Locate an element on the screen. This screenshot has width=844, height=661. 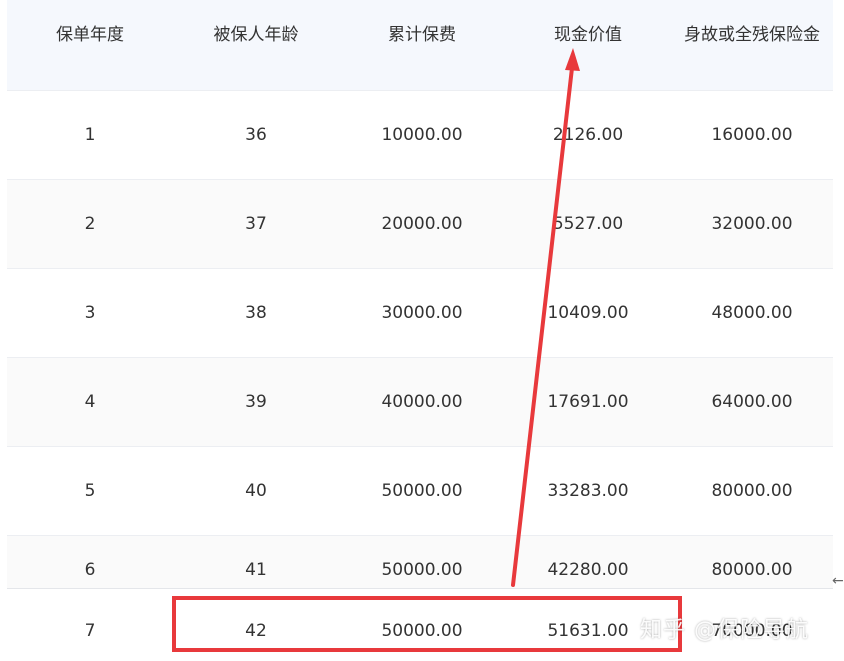
cell-insured-age: 38 is located at coordinates (256, 313).